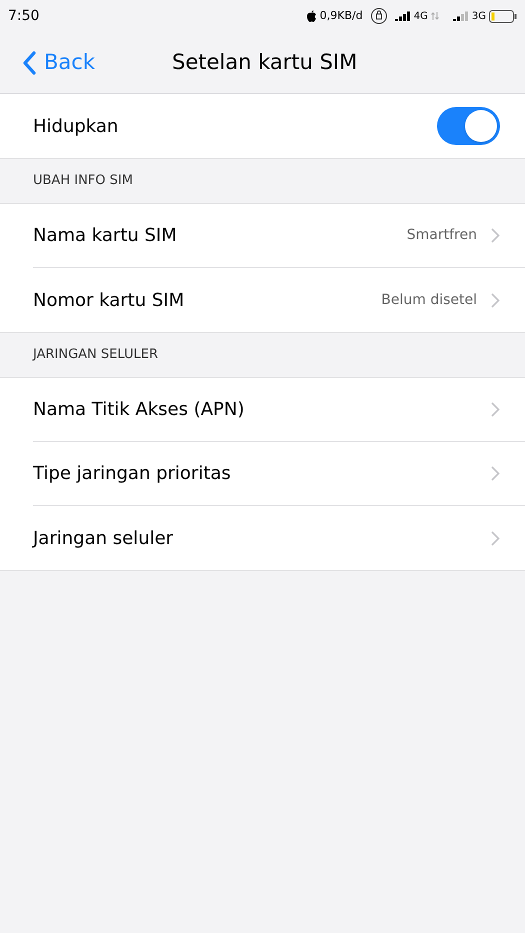  Describe the element at coordinates (429, 300) in the screenshot. I see `item-value: Belum disetel` at that location.